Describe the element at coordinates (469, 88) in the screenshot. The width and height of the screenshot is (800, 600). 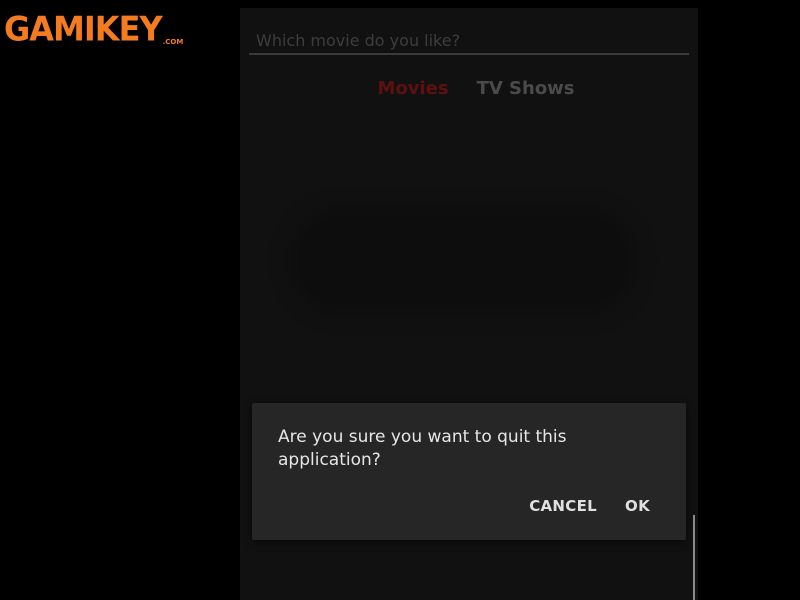
I see `content-tabs: Movies TV Shows` at that location.